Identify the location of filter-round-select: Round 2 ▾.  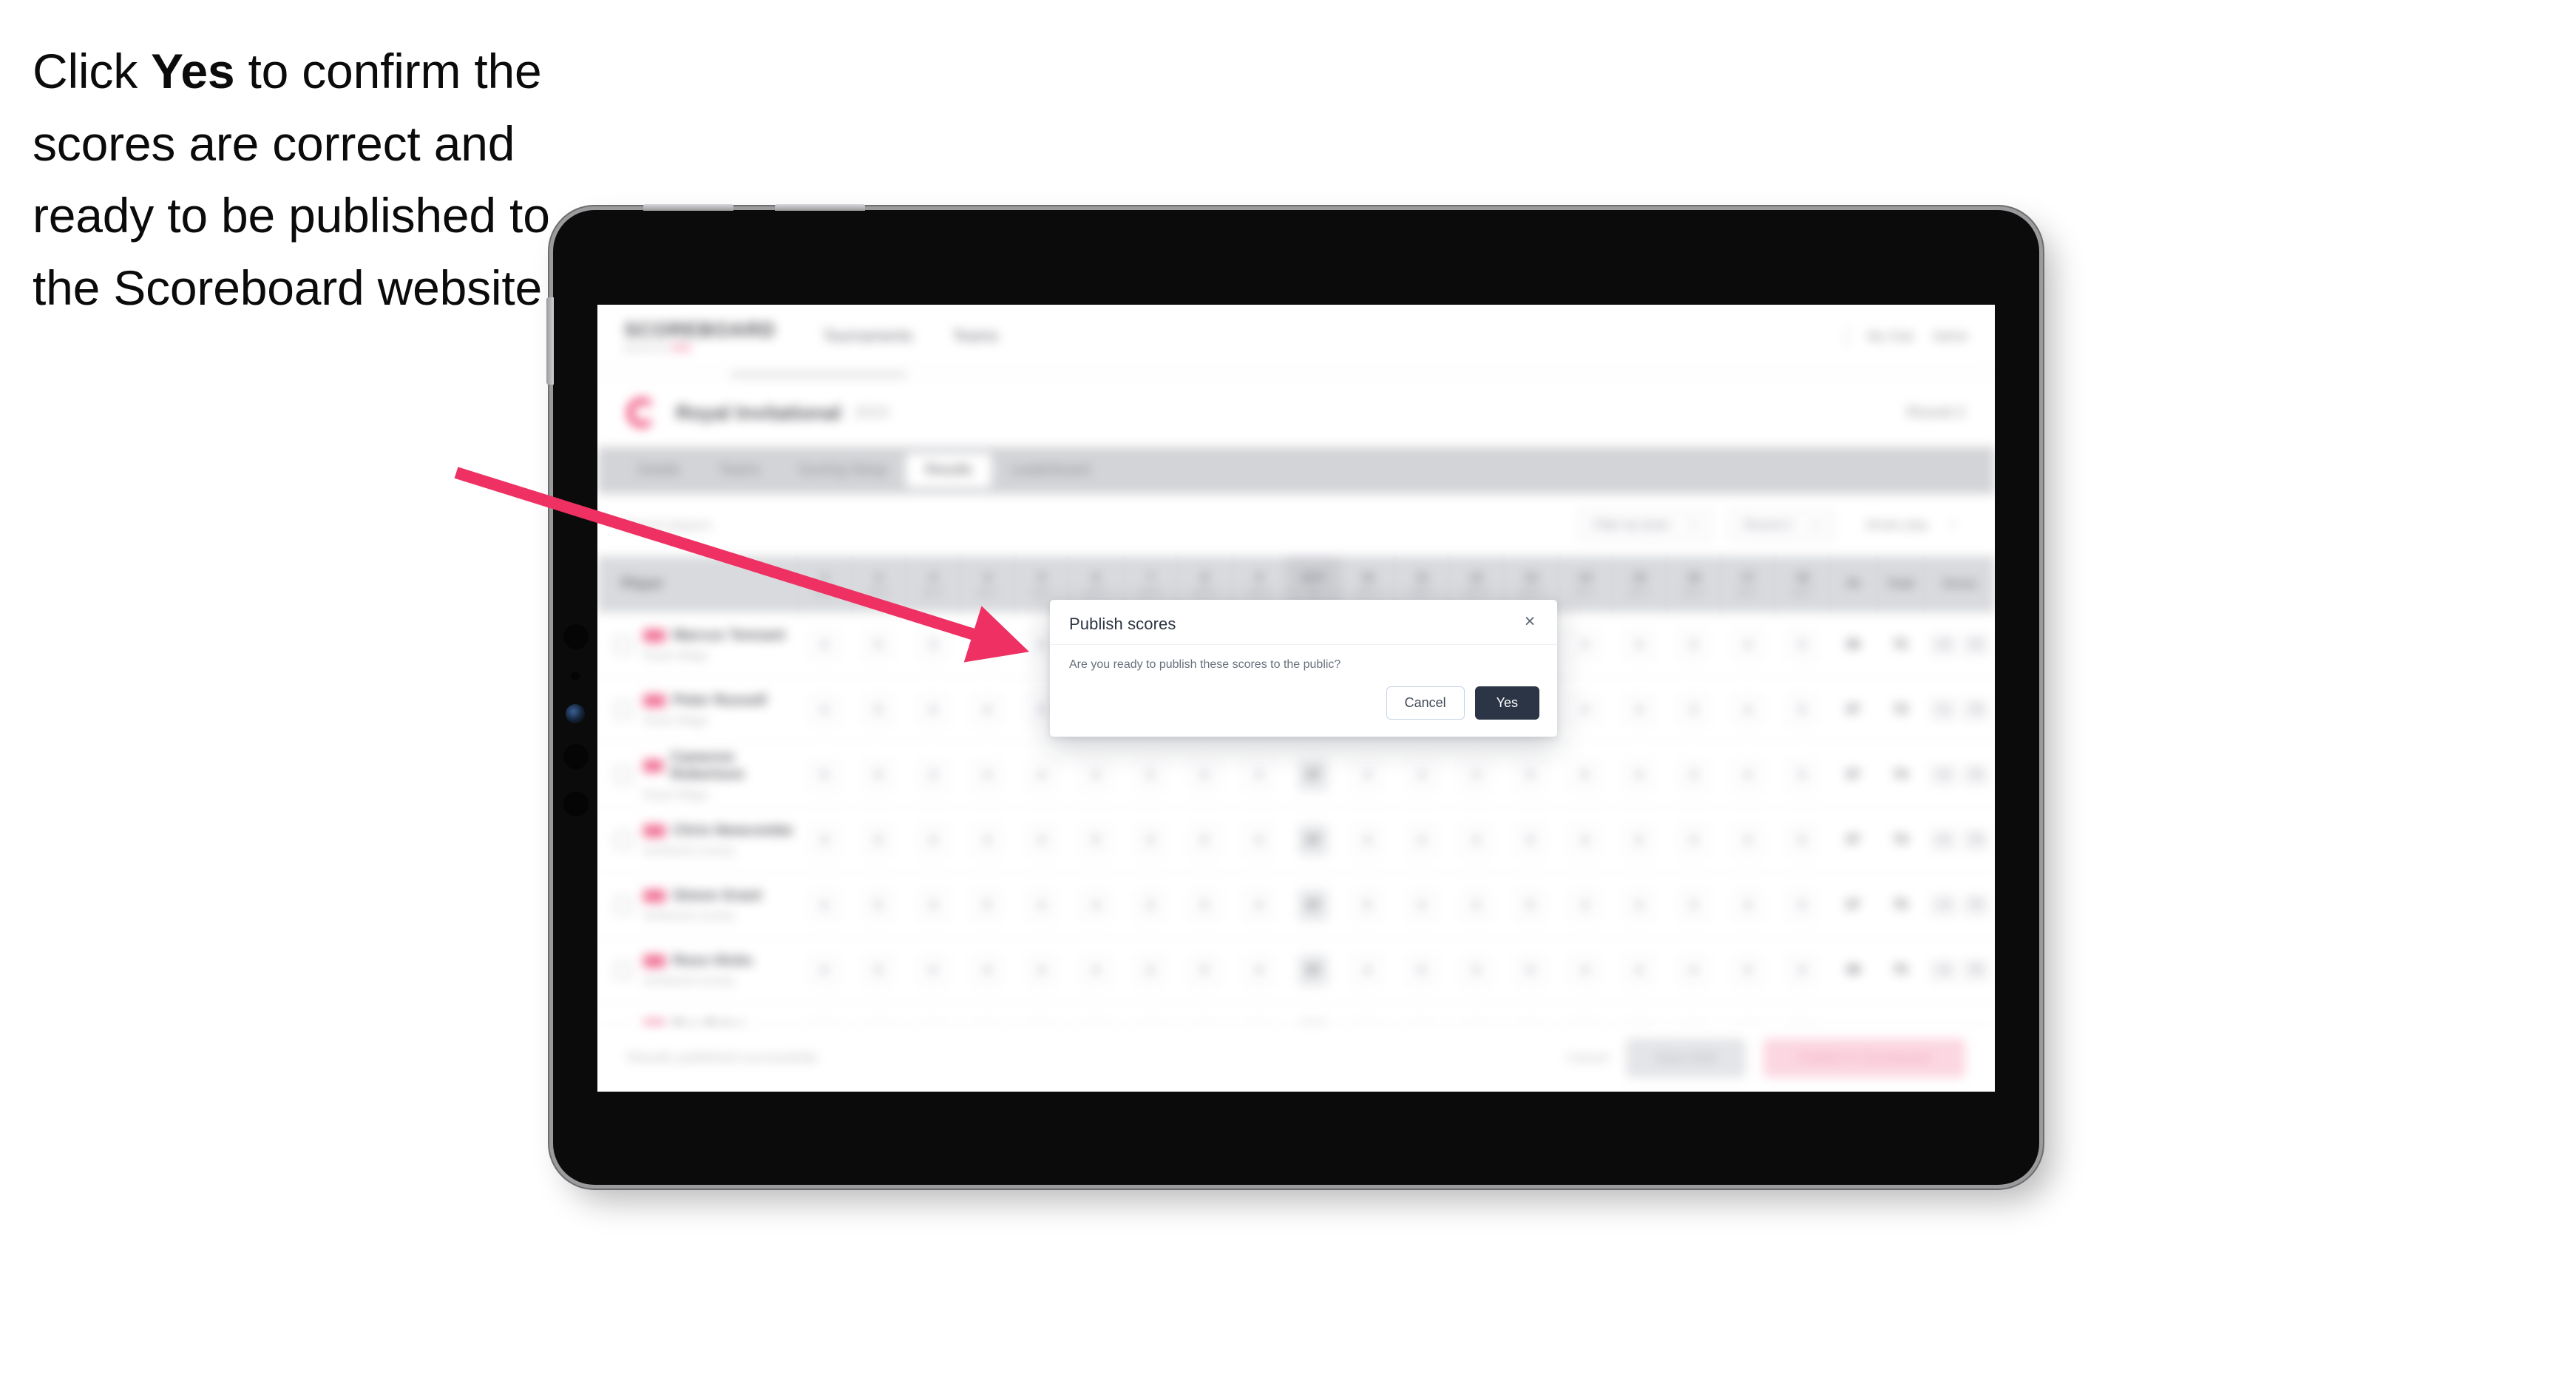
(1781, 525).